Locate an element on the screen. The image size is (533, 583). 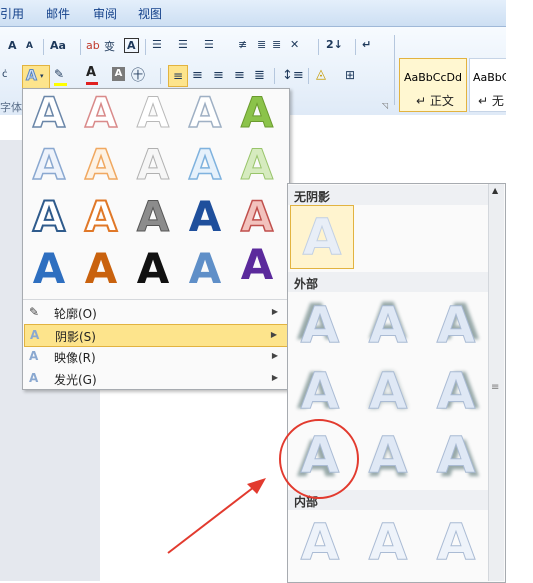
annotation-overlay is located at coordinates (263, 486).